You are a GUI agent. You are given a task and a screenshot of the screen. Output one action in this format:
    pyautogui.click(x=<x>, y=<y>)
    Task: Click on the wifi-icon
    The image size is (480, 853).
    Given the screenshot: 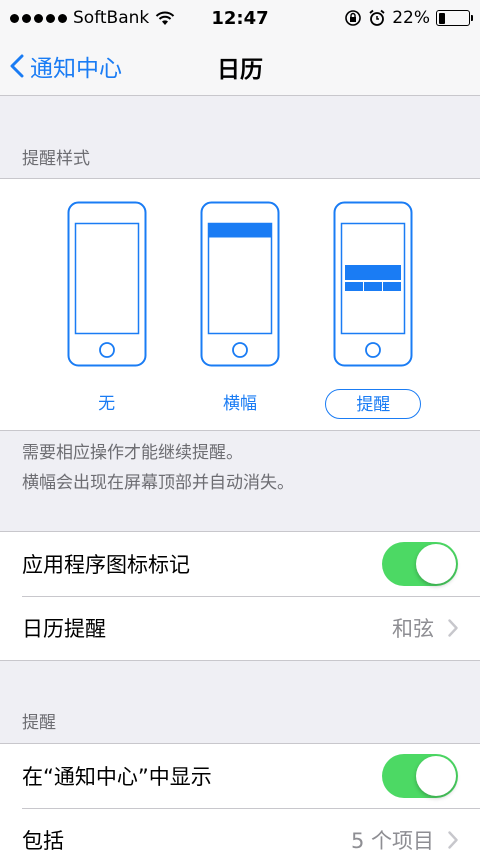 What is the action you would take?
    pyautogui.click(x=165, y=18)
    